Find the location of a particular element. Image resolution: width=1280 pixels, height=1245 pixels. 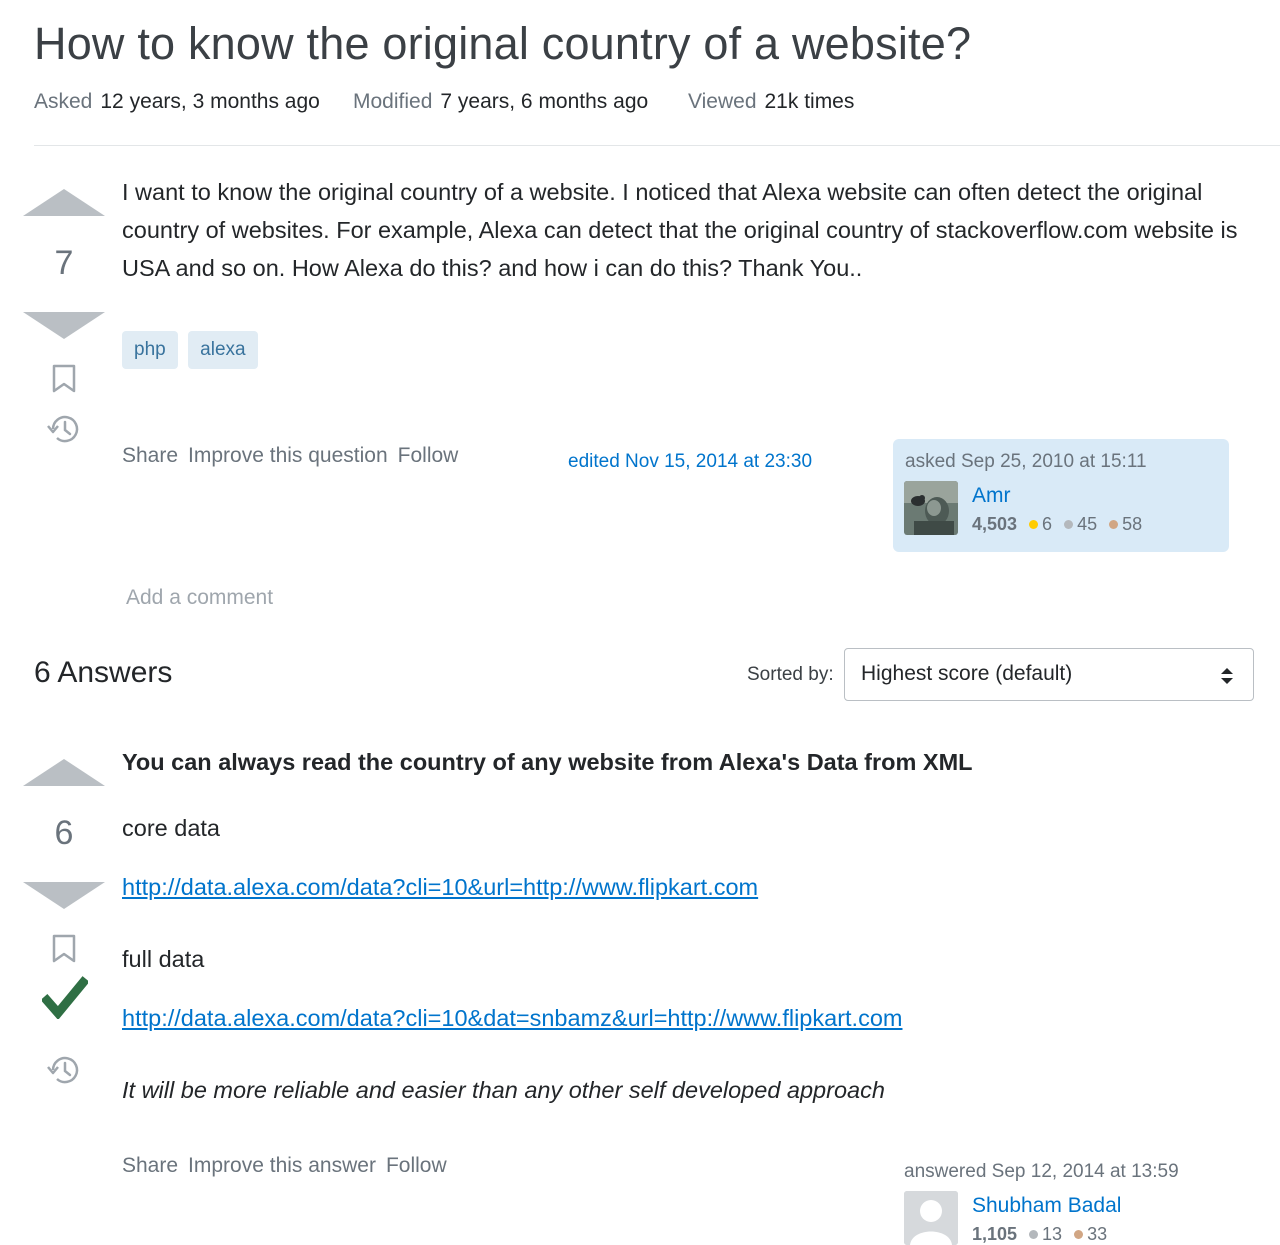

sort-select: Highest score (default) is located at coordinates (1049, 674).